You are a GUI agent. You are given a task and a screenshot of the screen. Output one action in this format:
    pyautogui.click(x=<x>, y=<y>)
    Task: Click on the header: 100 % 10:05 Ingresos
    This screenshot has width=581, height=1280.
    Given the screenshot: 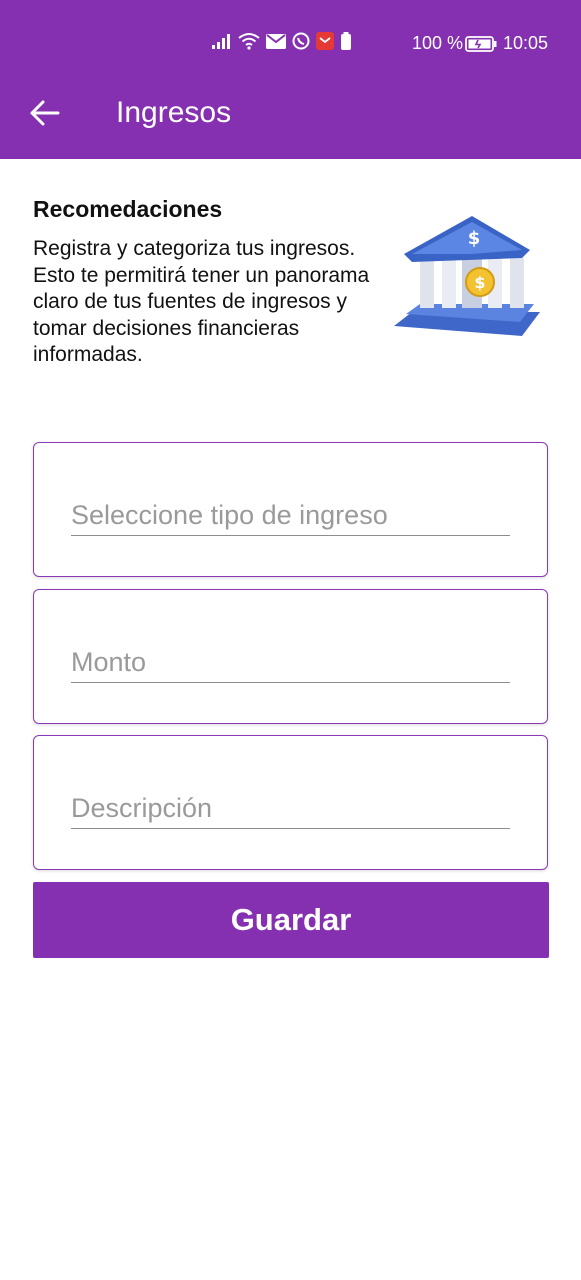 What is the action you would take?
    pyautogui.click(x=290, y=79)
    